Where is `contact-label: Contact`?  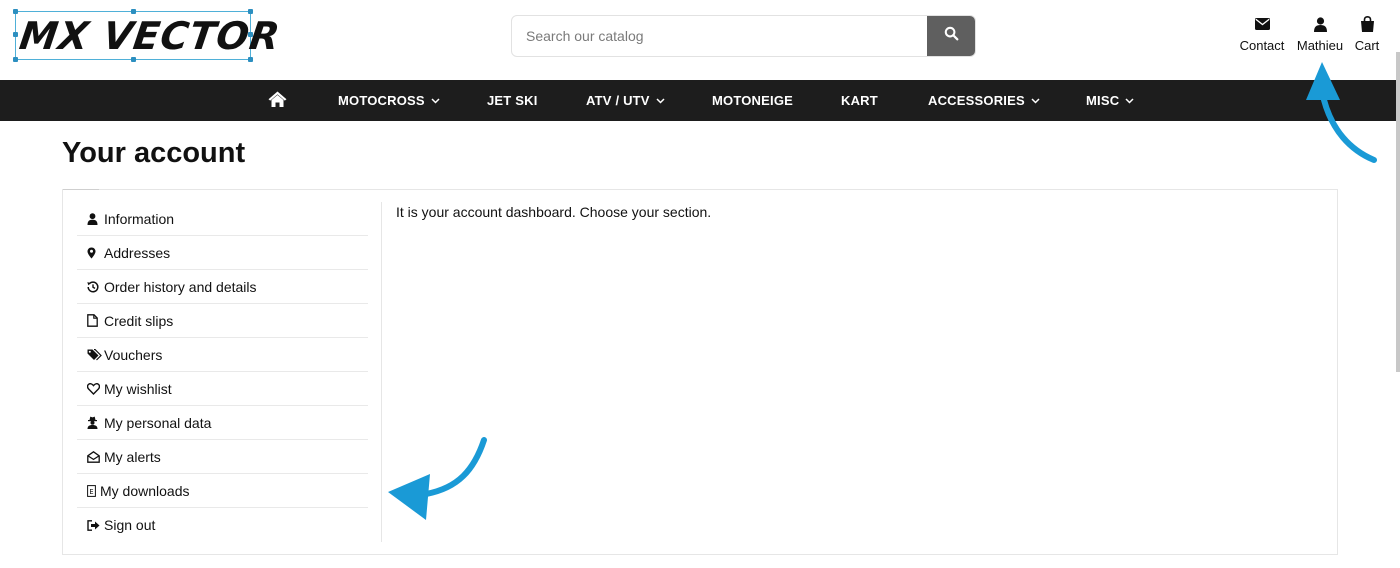
contact-label: Contact is located at coordinates (1262, 45).